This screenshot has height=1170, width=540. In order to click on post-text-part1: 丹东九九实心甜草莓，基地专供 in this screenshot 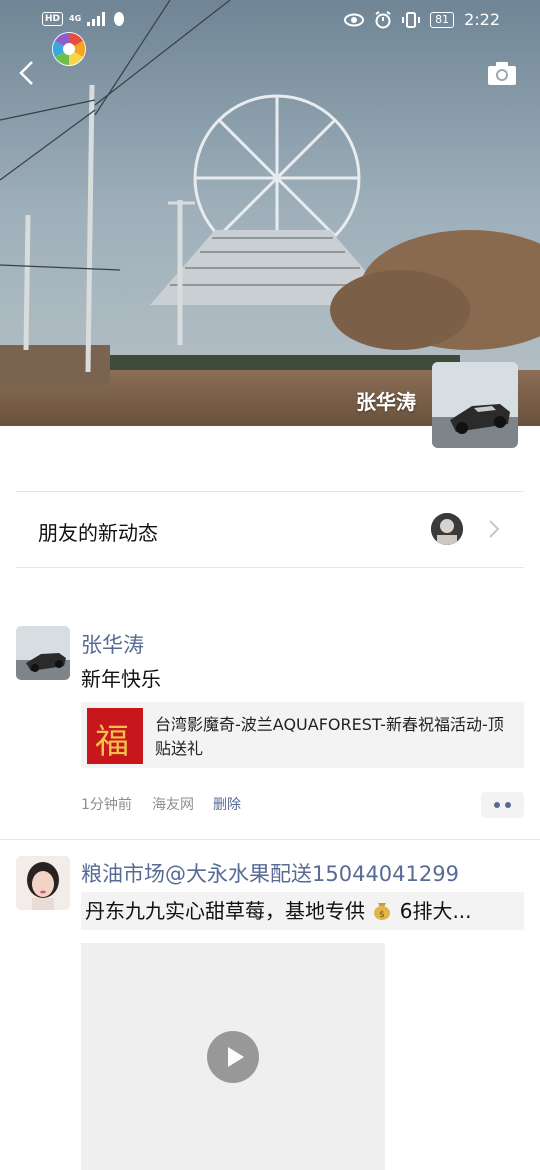, I will do `click(228, 911)`.